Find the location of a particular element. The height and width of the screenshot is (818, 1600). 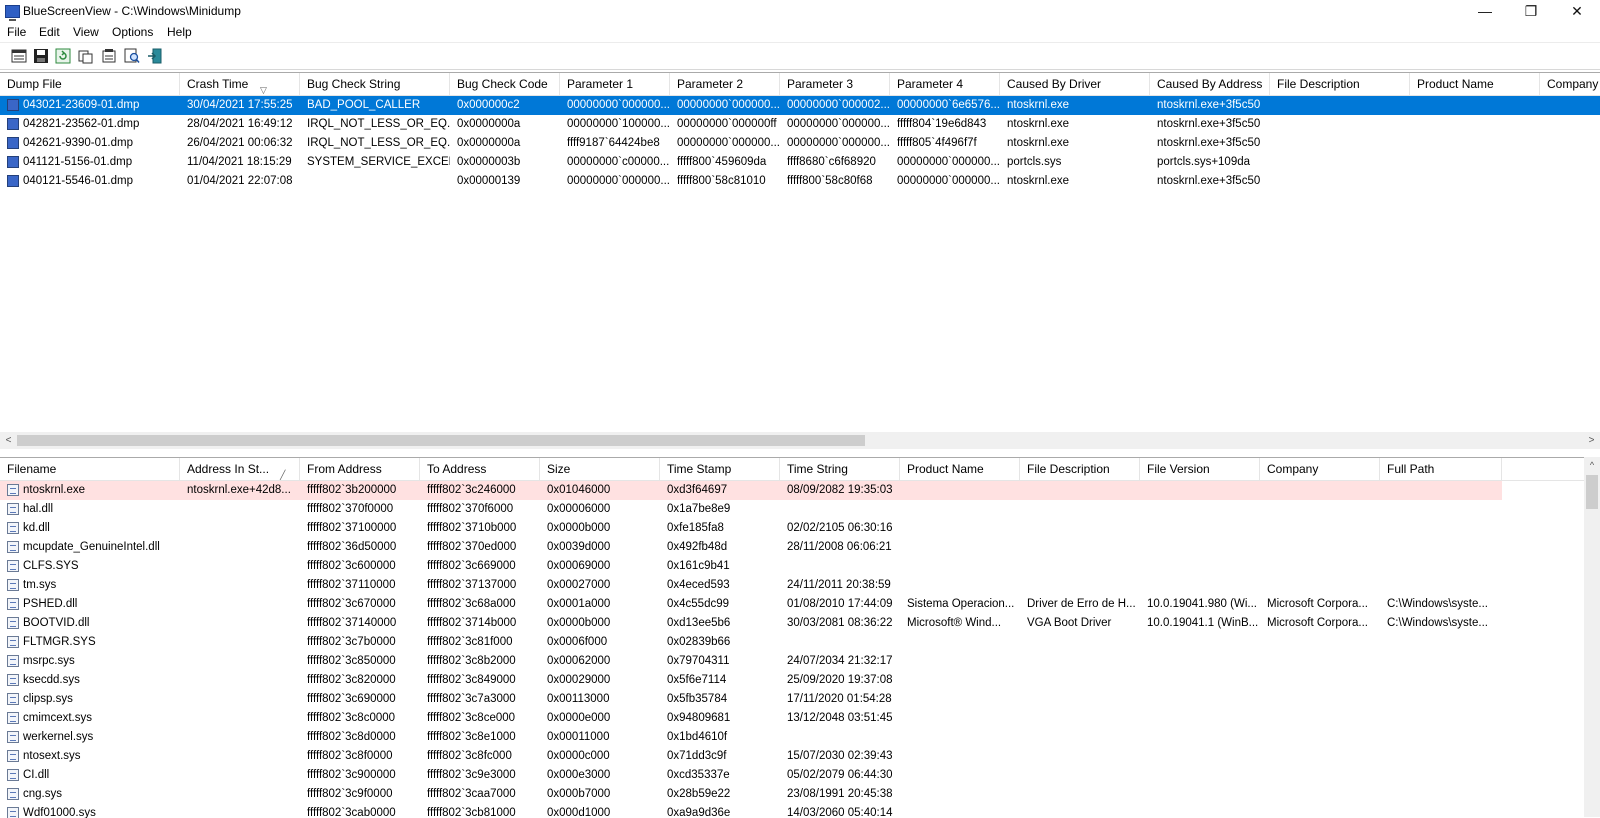

col-filename: Filename is located at coordinates (90, 469).